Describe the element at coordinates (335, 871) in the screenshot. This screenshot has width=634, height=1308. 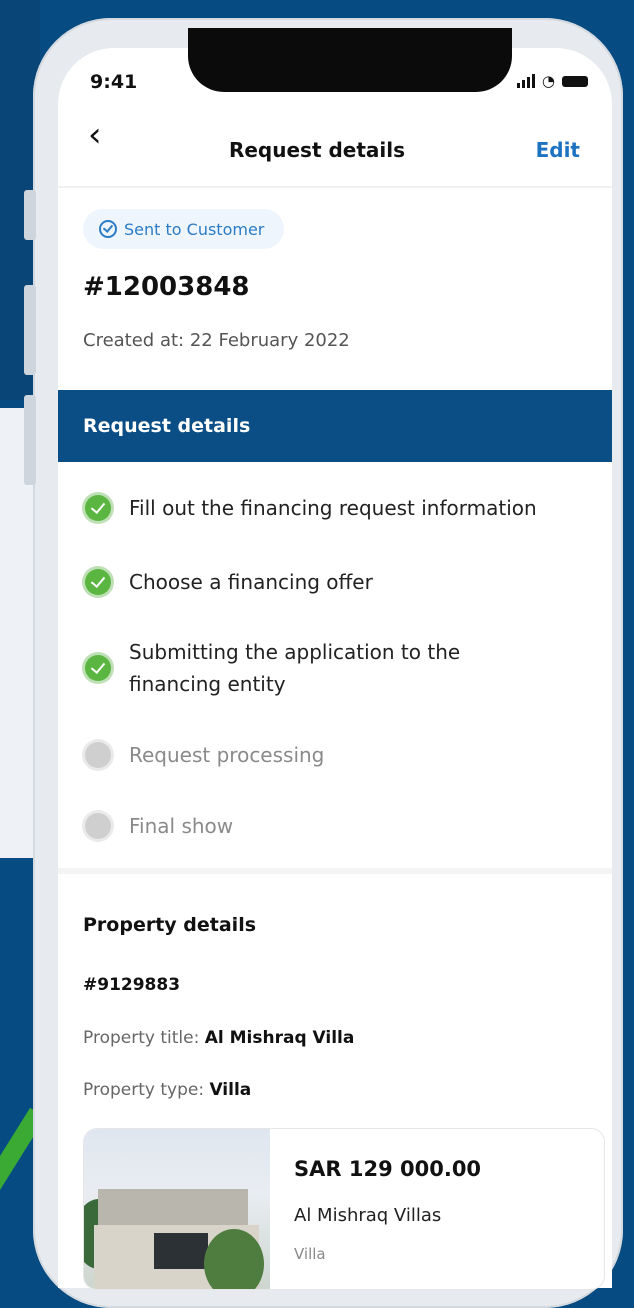
I see `section-divider` at that location.